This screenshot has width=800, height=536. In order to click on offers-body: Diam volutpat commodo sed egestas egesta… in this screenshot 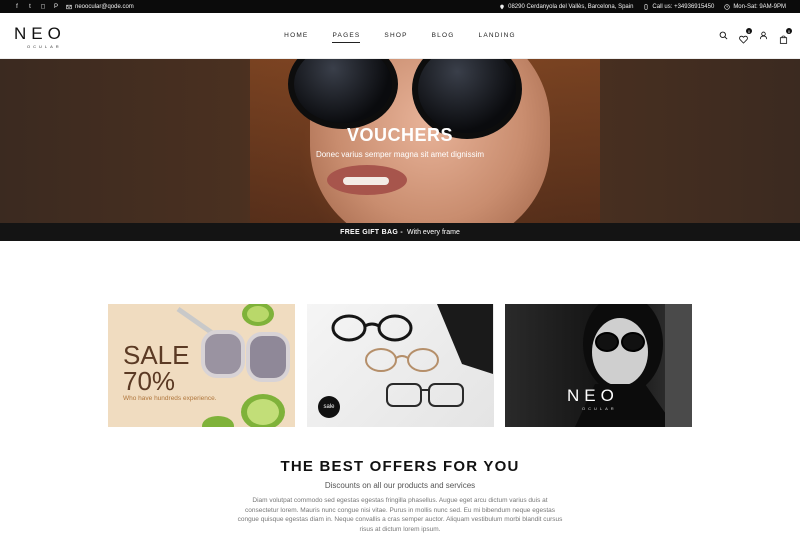, I will do `click(400, 515)`.